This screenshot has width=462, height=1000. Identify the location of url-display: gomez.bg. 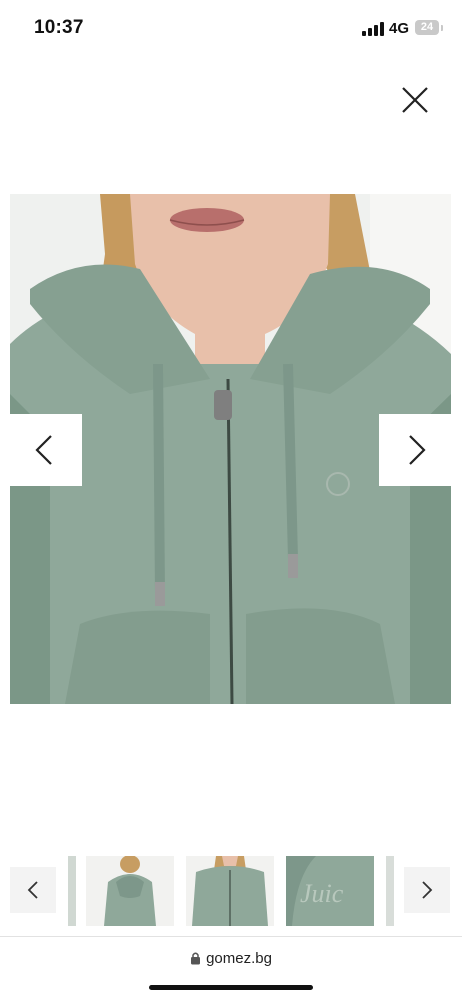
(231, 958).